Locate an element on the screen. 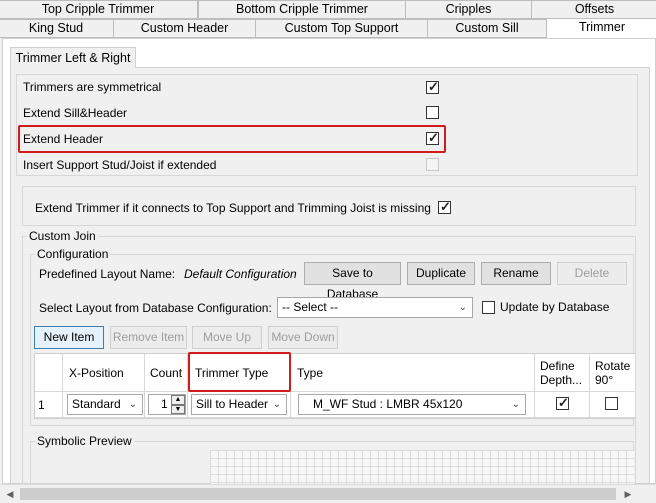  horizontal-scrollbar: ◀ ▶ is located at coordinates (328, 493).